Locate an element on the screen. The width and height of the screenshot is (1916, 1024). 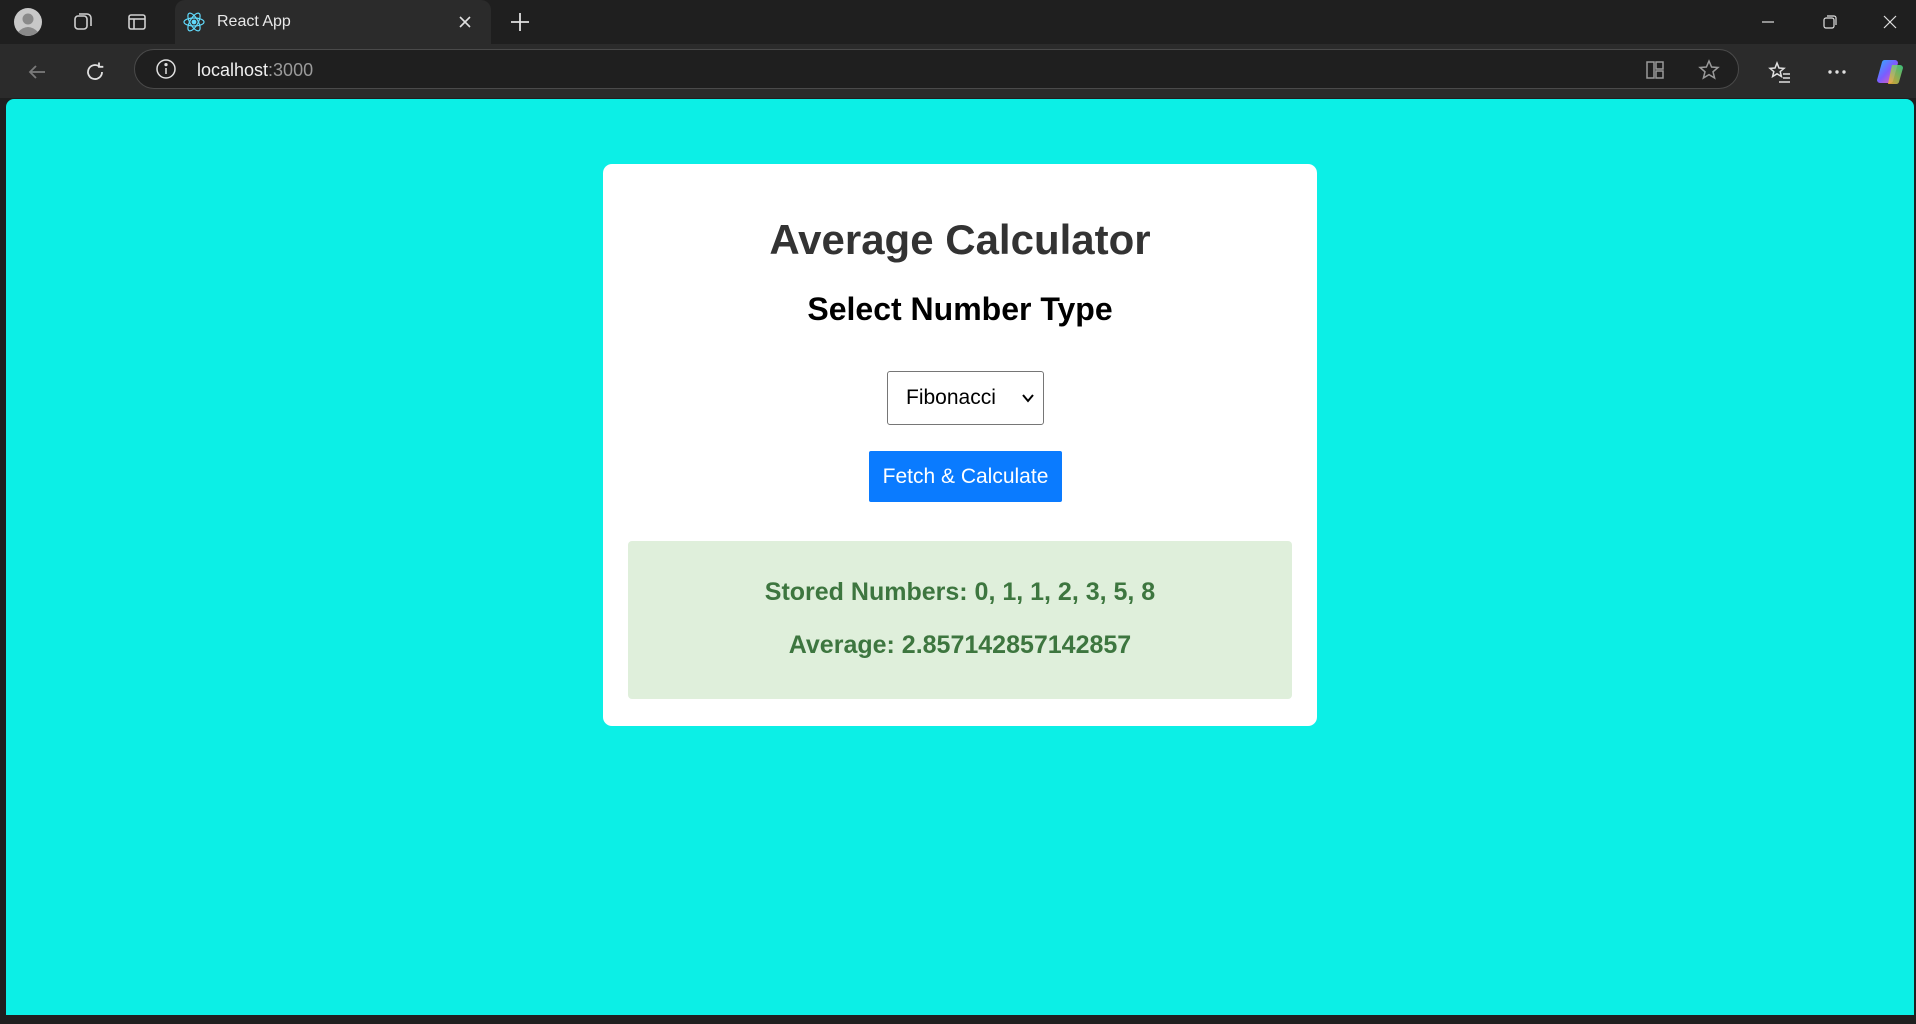
minimize-icon is located at coordinates (1768, 22).